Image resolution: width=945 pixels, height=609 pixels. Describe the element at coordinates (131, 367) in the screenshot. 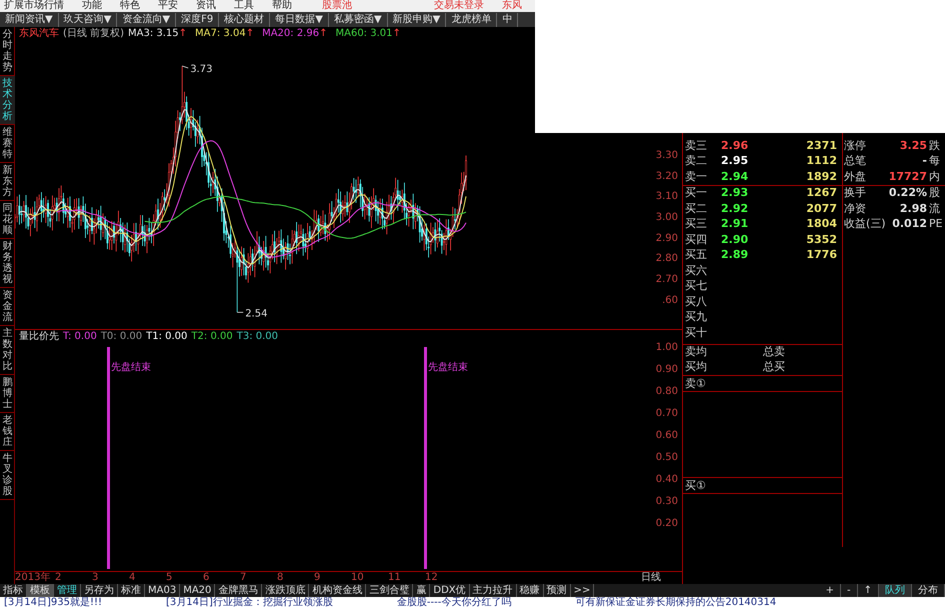

I see `signal-label: 先盘结束` at that location.